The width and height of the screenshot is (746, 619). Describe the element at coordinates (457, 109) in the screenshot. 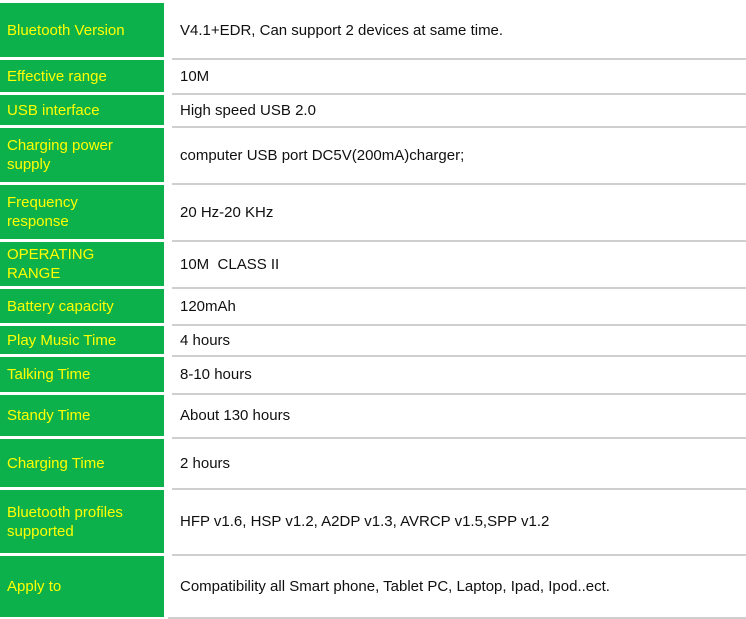

I see `spec-value: High speed USB 2.0` at that location.